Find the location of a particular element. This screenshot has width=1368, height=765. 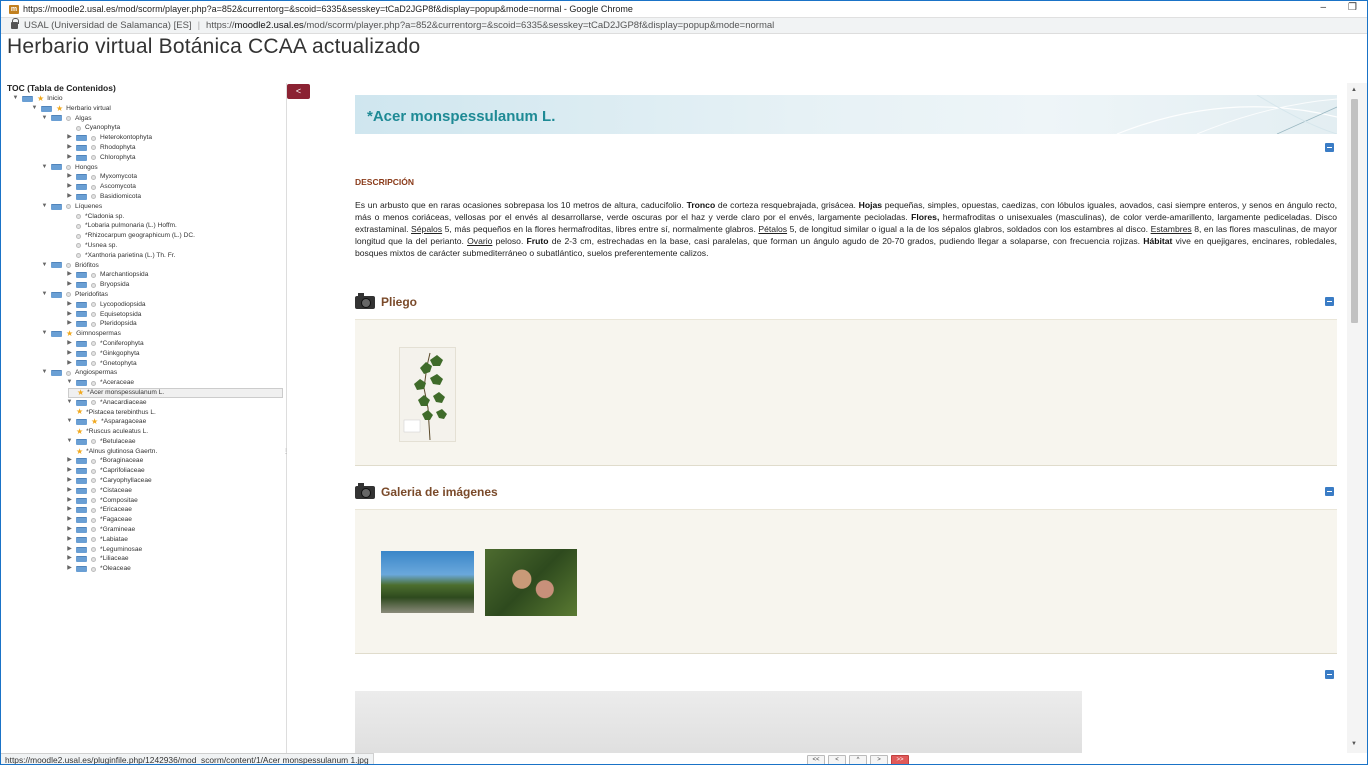

toc-item: ▶ *Oleaceae is located at coordinates (143, 569).